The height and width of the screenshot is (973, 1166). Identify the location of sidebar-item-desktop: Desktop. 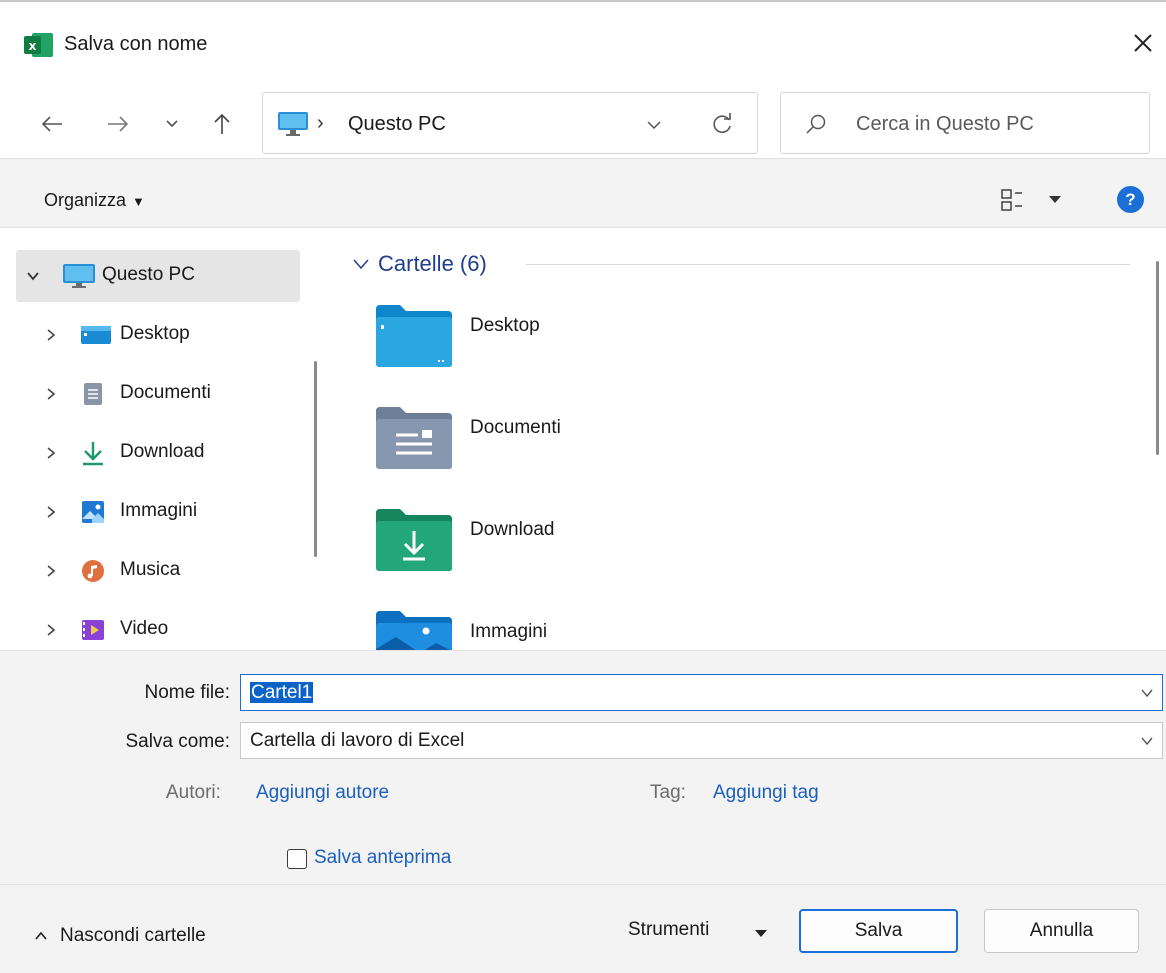
(158, 335).